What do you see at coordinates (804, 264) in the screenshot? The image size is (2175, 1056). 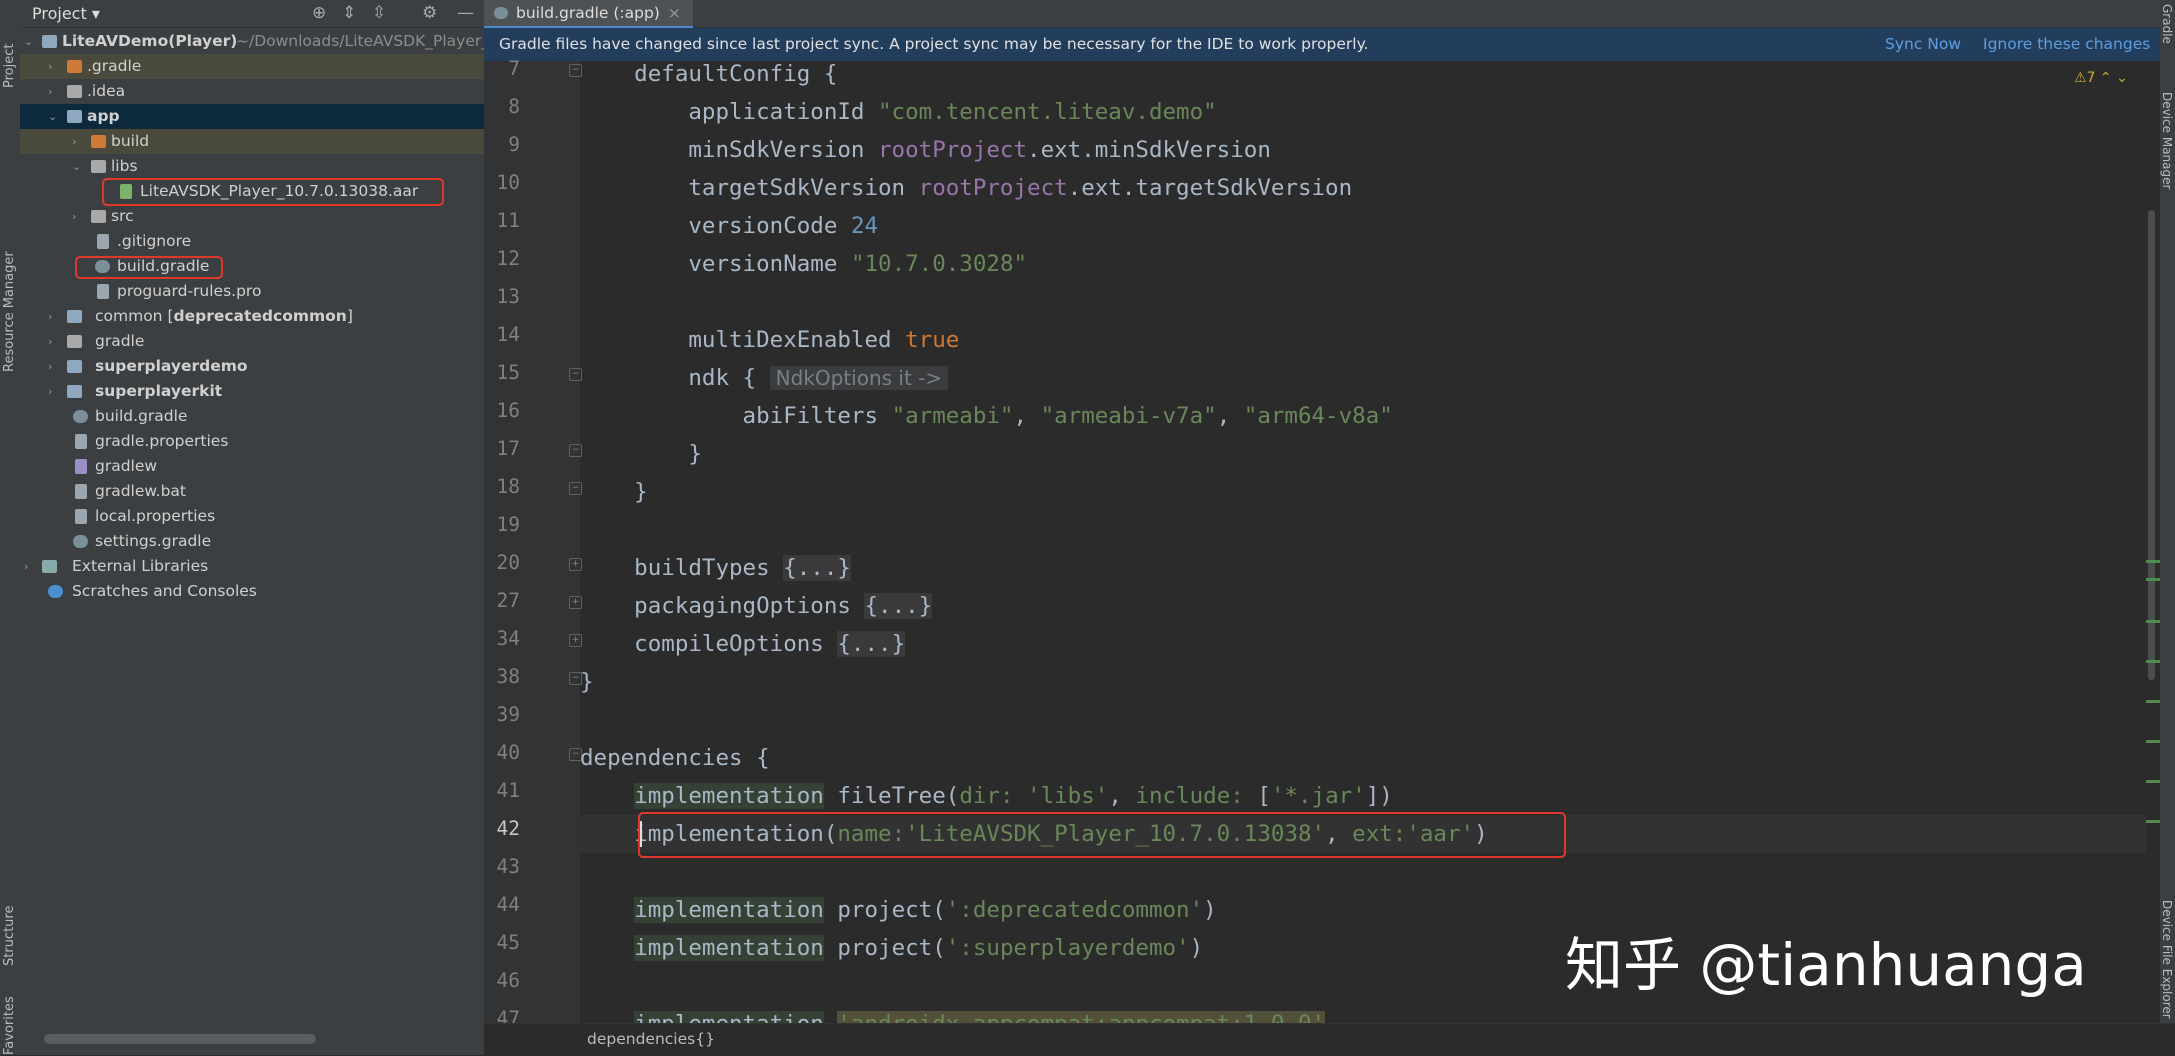 I see `code-line: versionName "10.7.0.3028"` at bounding box center [804, 264].